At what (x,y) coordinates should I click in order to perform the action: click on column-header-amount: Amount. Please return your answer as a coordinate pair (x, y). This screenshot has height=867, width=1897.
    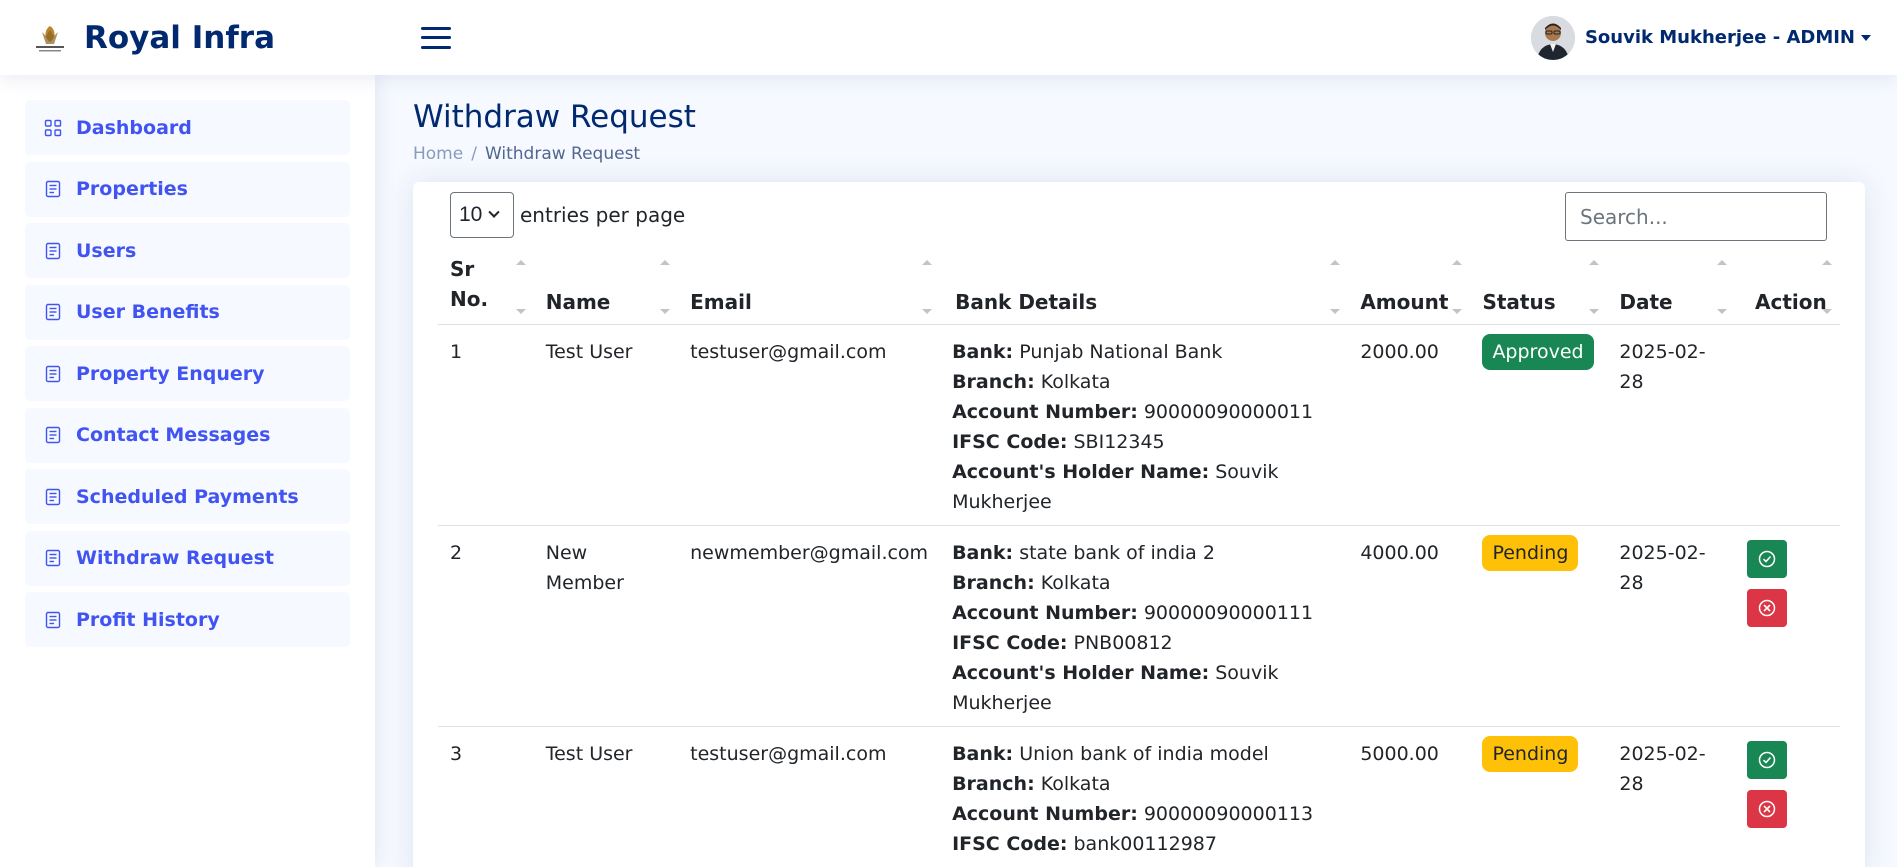
    Looking at the image, I should click on (1409, 289).